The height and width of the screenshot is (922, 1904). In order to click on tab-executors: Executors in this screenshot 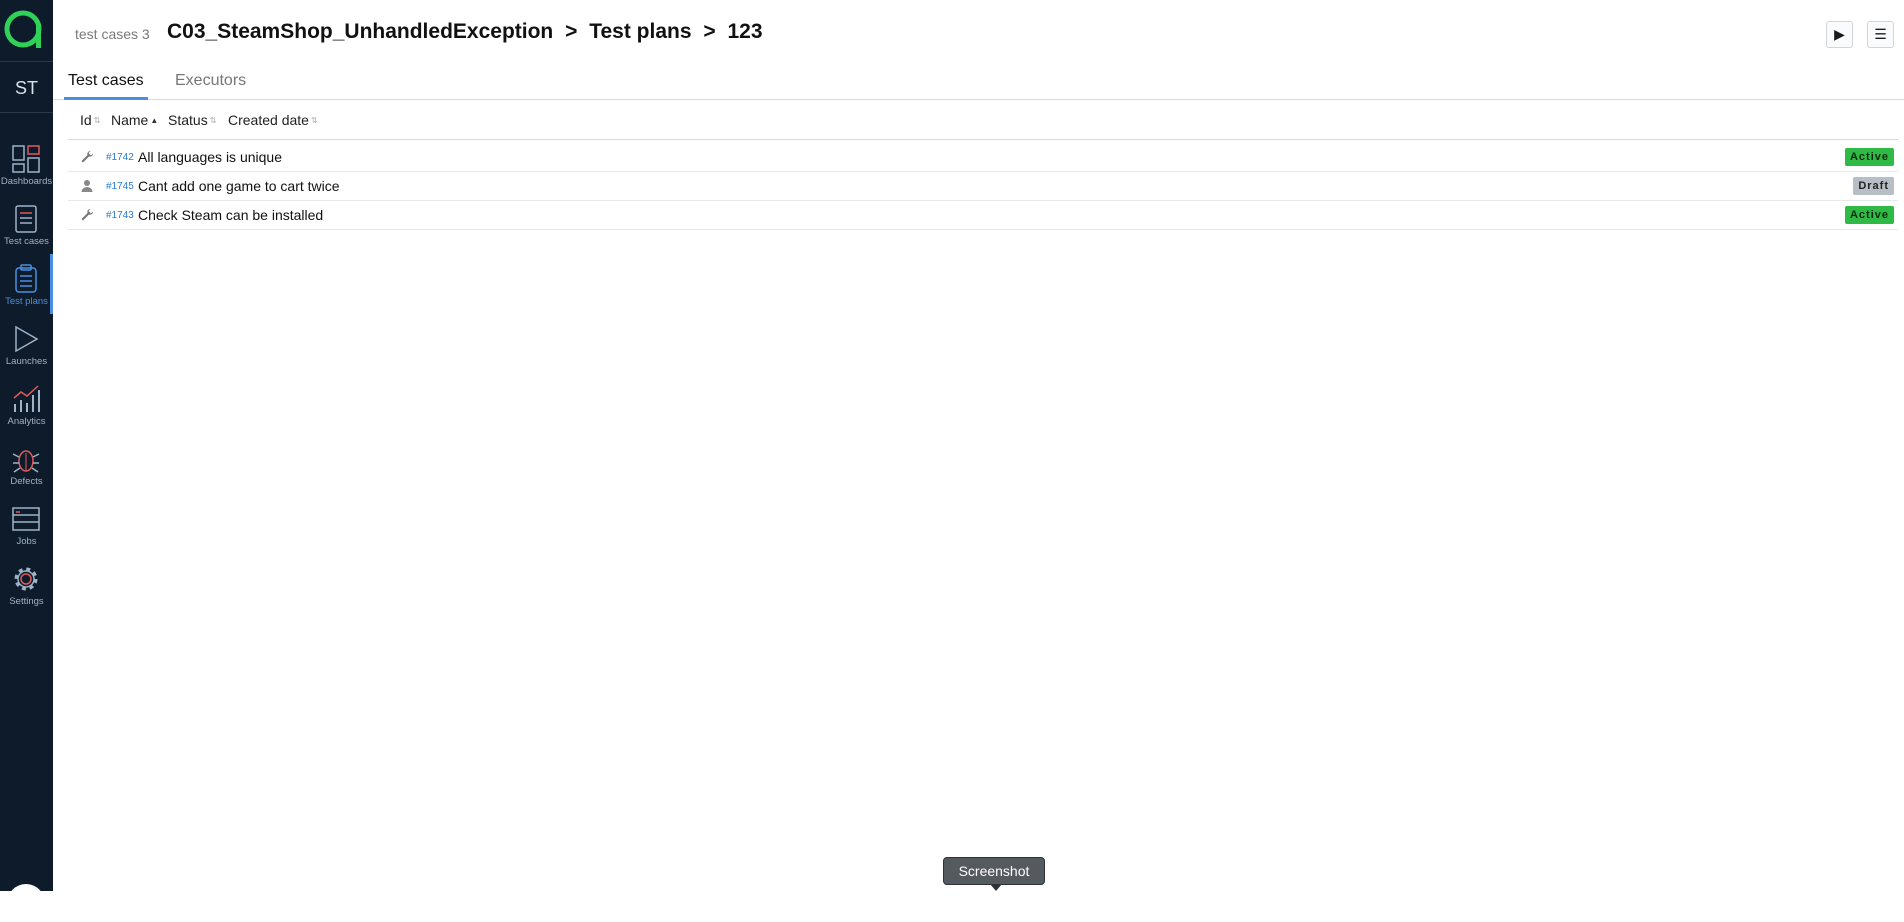, I will do `click(210, 86)`.